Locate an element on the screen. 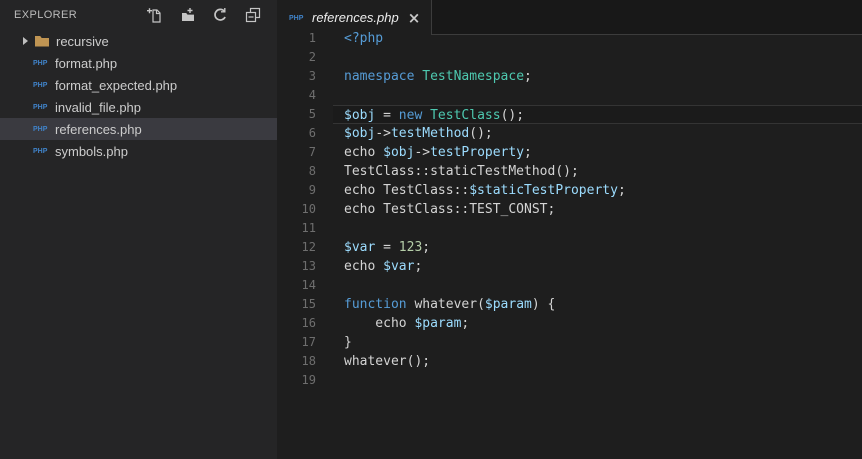 Image resolution: width=862 pixels, height=459 pixels. line-number: 18 is located at coordinates (305, 361).